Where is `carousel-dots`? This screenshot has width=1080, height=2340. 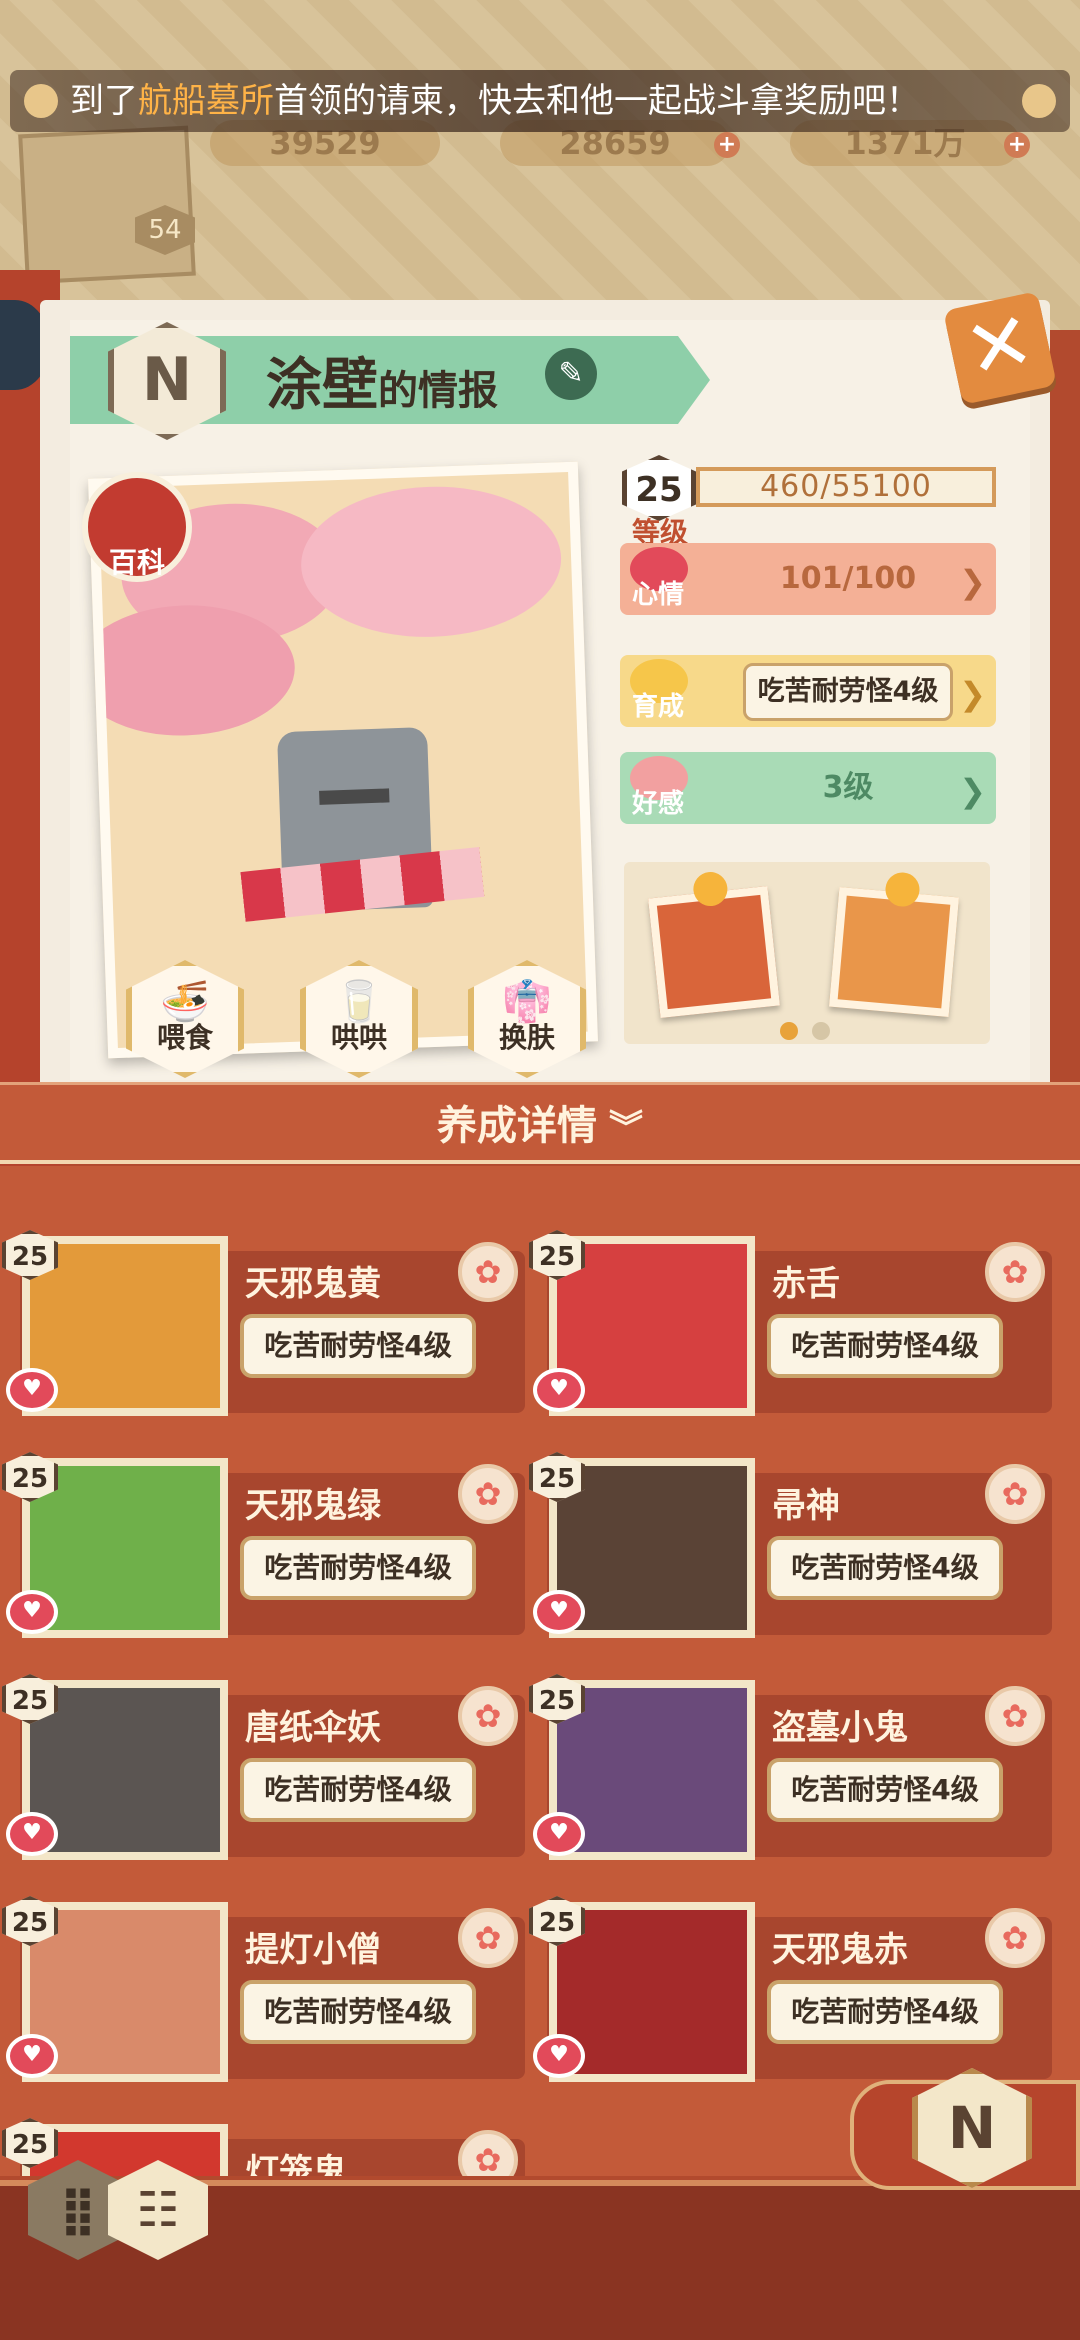 carousel-dots is located at coordinates (812, 1033).